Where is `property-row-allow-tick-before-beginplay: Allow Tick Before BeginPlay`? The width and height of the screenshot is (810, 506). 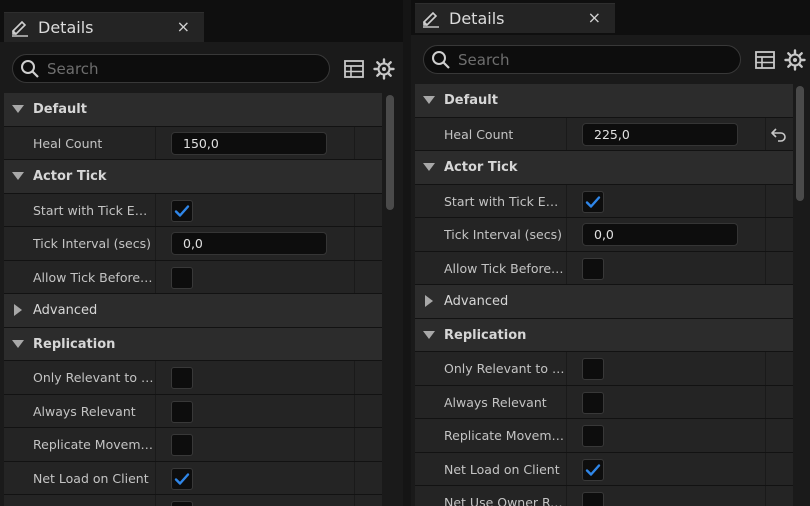
property-row-allow-tick-before-beginplay: Allow Tick Before BeginPlay is located at coordinates (604, 268).